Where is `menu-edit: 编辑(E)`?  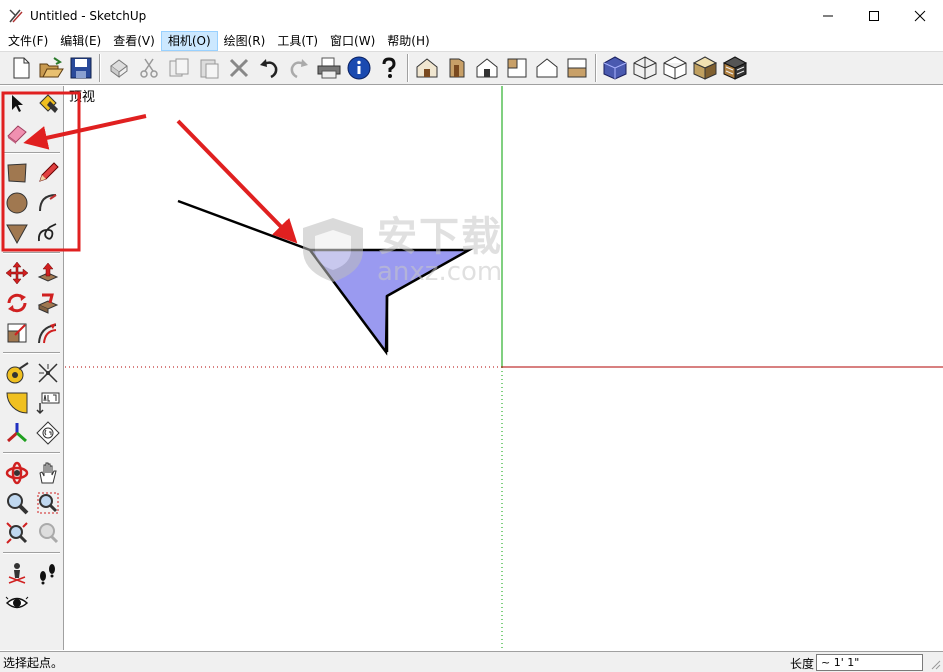
menu-edit: 编辑(E) is located at coordinates (80, 41).